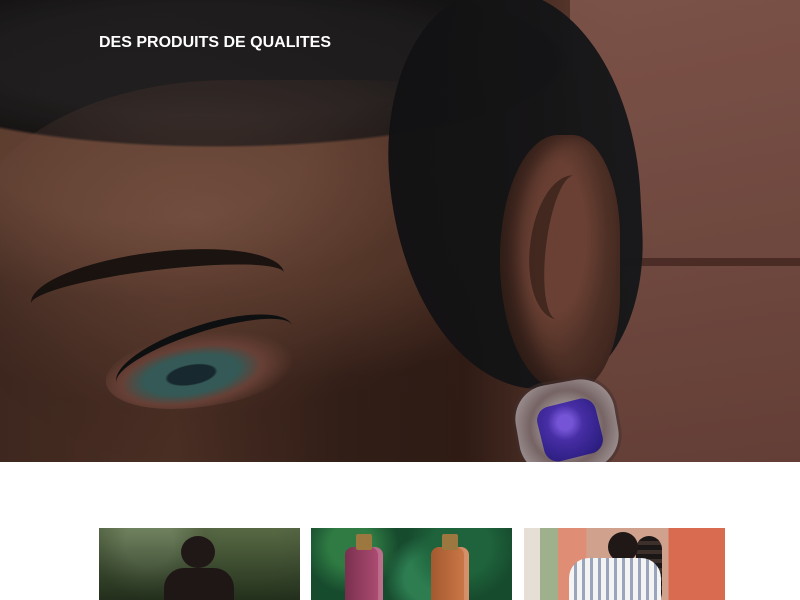 The height and width of the screenshot is (600, 800). I want to click on hero-title: DES PRODUITS DE QUALITES, so click(215, 42).